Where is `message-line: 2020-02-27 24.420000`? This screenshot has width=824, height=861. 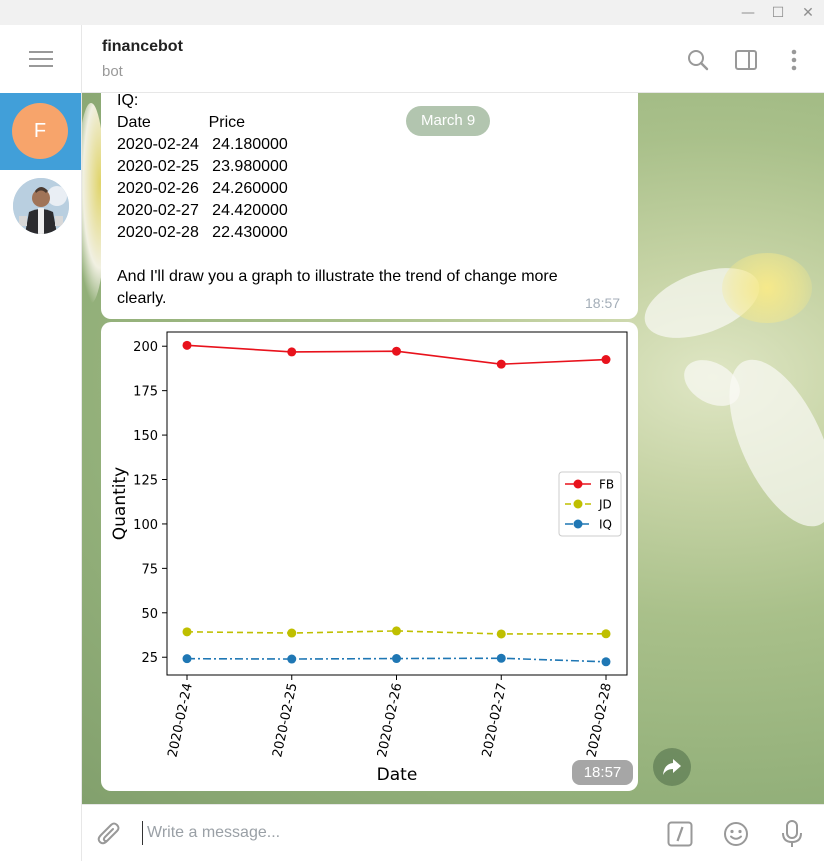
message-line: 2020-02-27 24.420000 is located at coordinates (202, 210).